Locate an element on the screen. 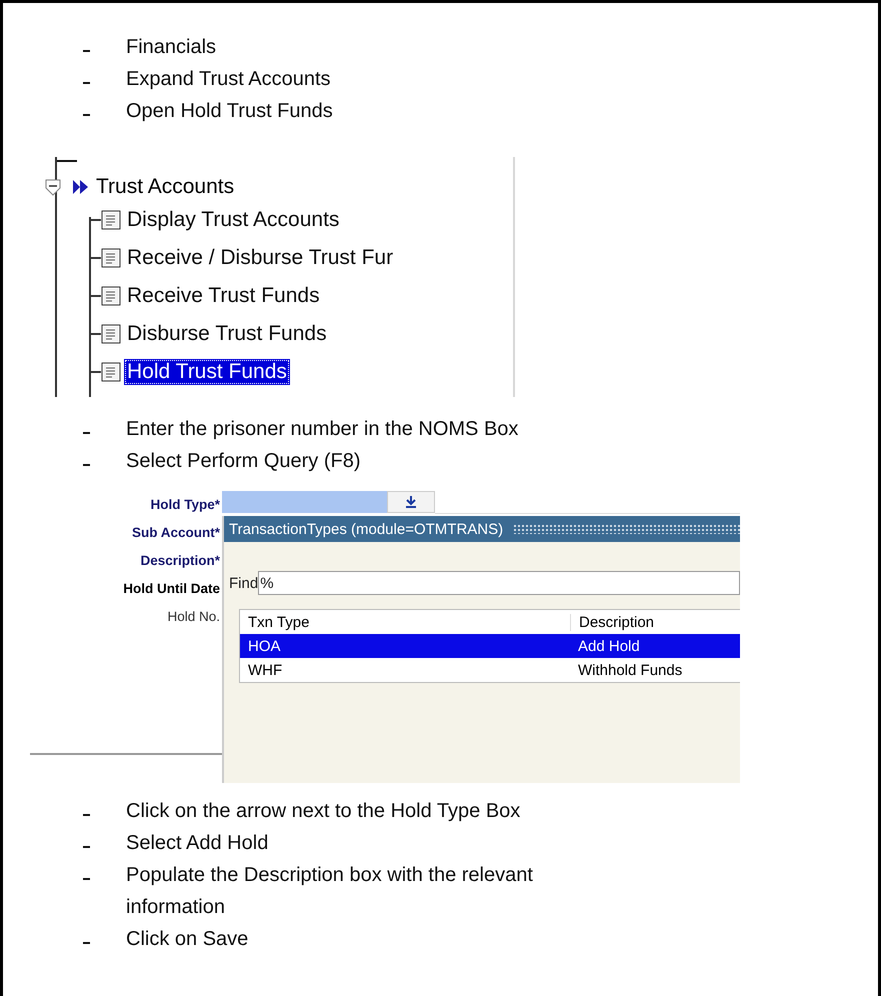 The width and height of the screenshot is (881, 996). step-text: Open Hold Trust Funds is located at coordinates (229, 111).